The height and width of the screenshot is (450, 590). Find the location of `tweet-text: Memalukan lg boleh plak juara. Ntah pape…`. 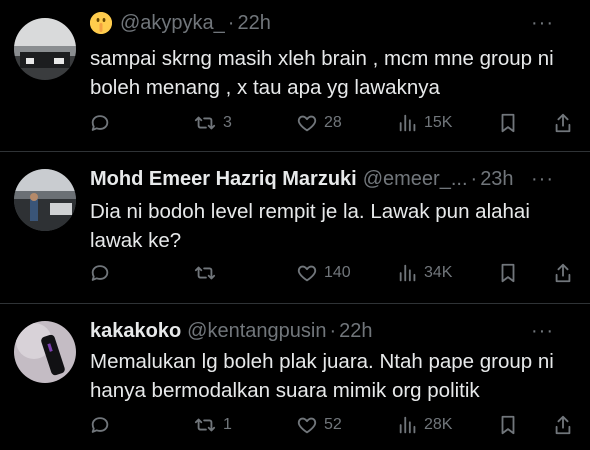

tweet-text: Memalukan lg boleh plak juara. Ntah pape… is located at coordinates (322, 376).